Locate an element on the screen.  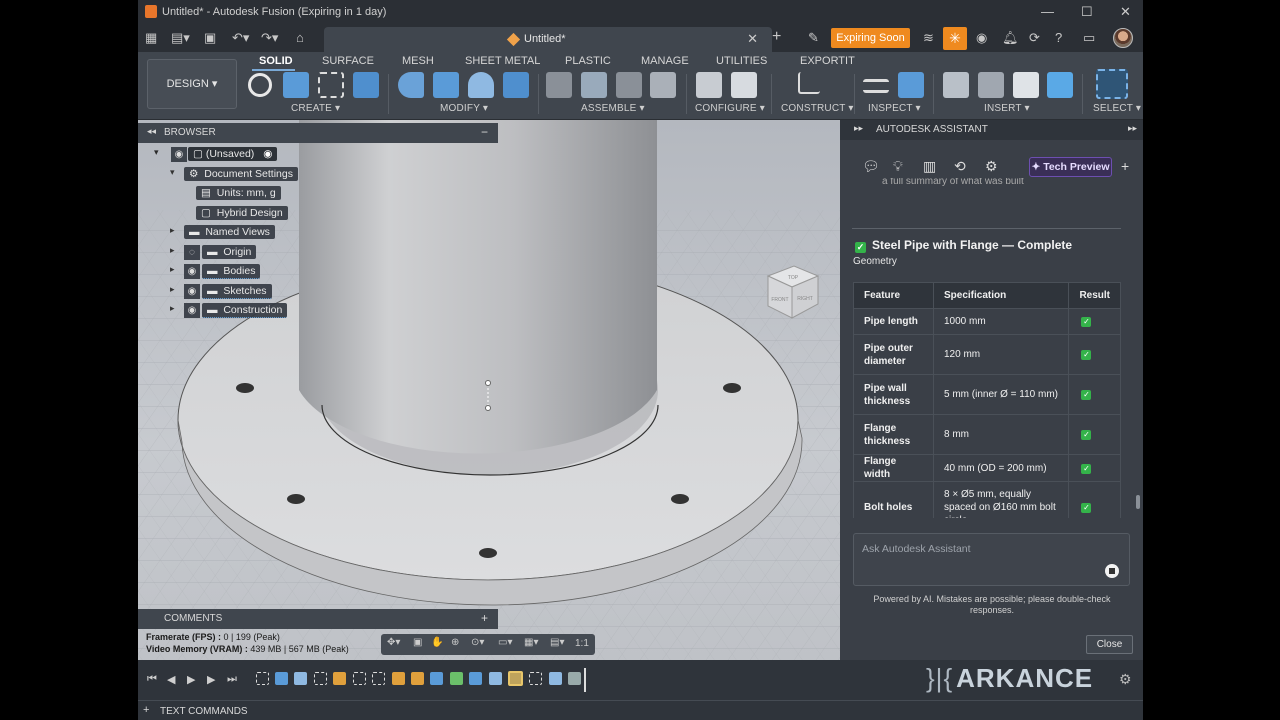
sketch-point is located at coordinates (488, 383).